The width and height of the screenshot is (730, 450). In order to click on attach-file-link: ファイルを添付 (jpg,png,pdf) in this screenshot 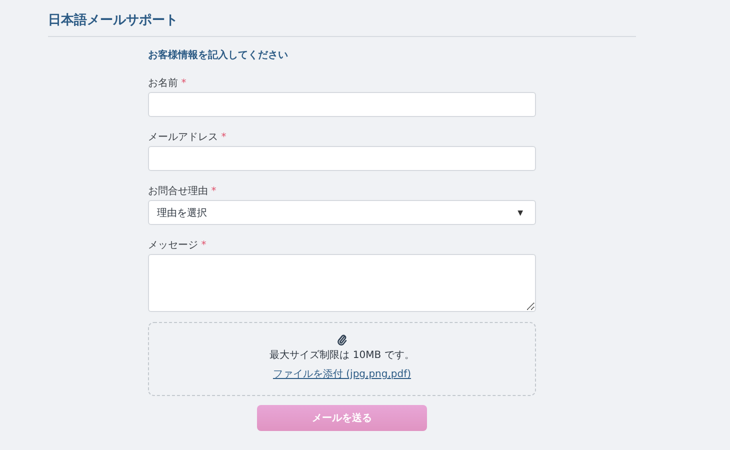, I will do `click(342, 374)`.